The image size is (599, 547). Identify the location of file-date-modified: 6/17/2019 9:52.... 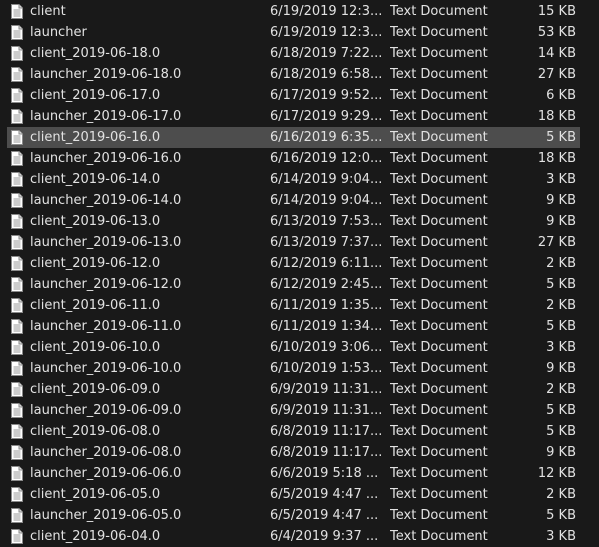
(326, 95).